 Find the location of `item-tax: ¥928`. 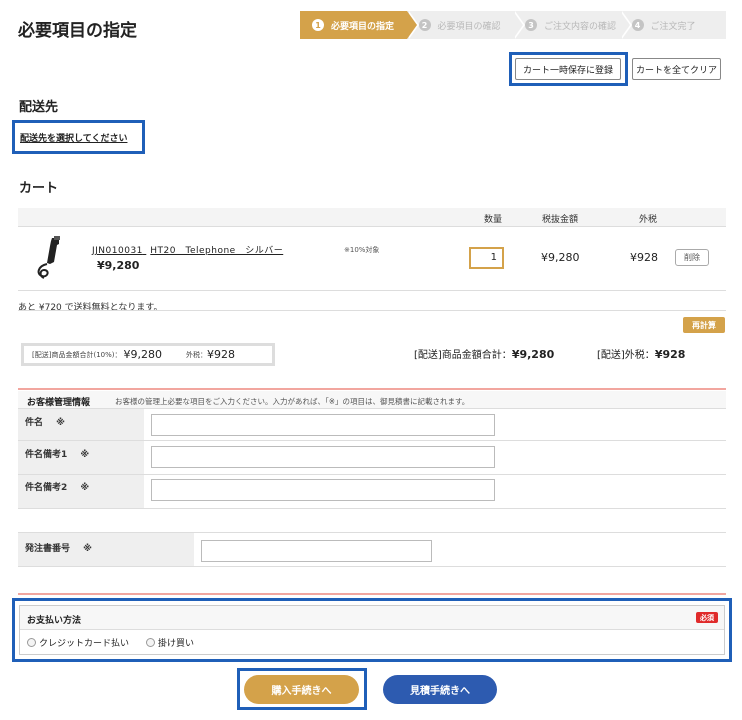

item-tax: ¥928 is located at coordinates (644, 257).